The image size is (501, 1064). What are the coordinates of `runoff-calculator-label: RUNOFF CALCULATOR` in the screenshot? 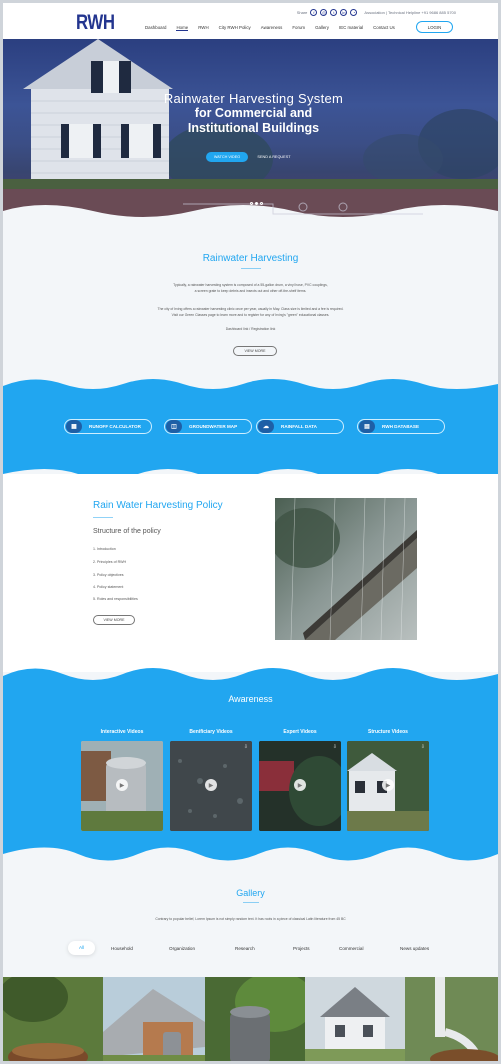 It's located at (115, 426).